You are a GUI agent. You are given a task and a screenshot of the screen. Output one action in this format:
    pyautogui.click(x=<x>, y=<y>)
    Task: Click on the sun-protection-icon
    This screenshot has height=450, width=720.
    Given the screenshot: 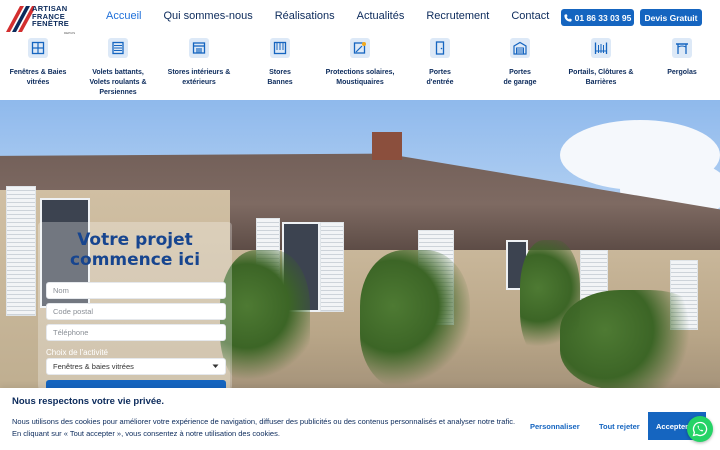 What is the action you would take?
    pyautogui.click(x=360, y=48)
    